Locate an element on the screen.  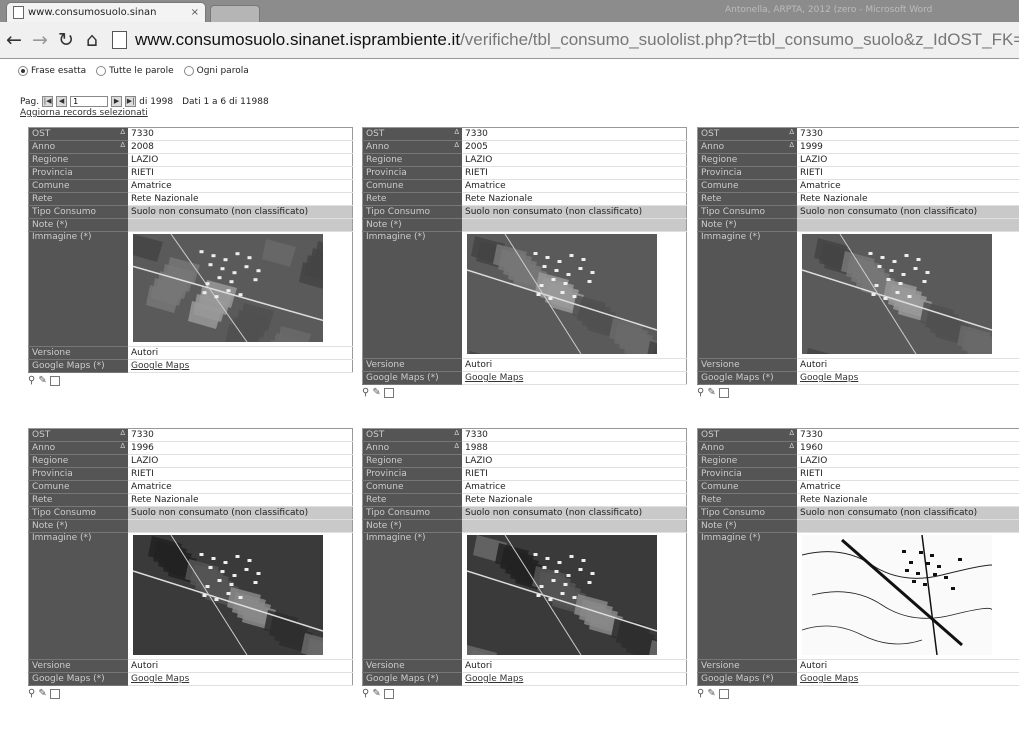
field-label-regione: Regione is located at coordinates (747, 461).